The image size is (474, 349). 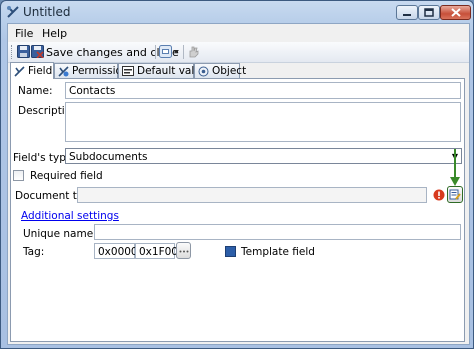 What do you see at coordinates (277, 232) in the screenshot?
I see `unique-name-field` at bounding box center [277, 232].